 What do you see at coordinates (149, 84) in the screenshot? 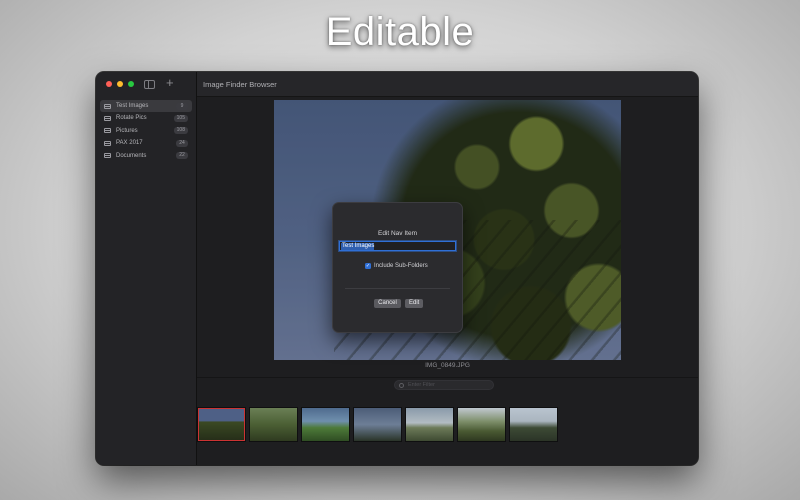
I see `sidebar-toggle-icon` at bounding box center [149, 84].